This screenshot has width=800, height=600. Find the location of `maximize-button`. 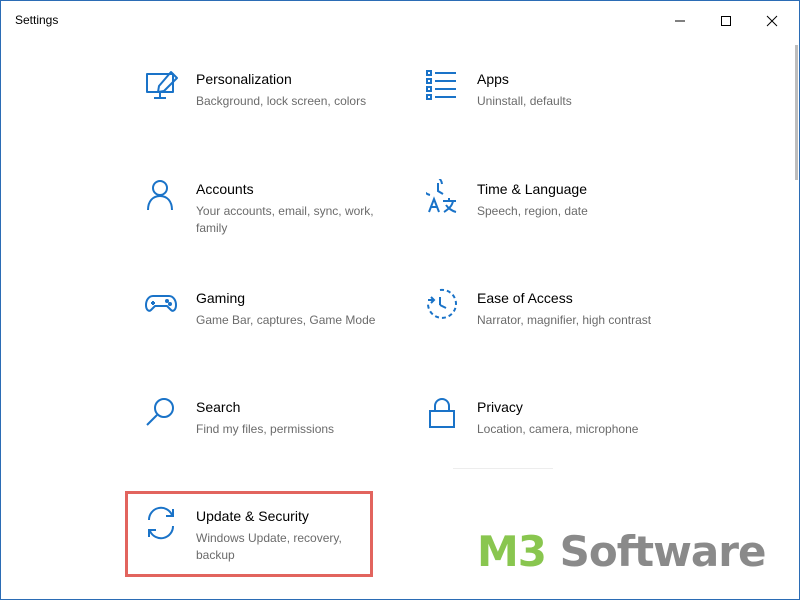

maximize-button is located at coordinates (726, 21).